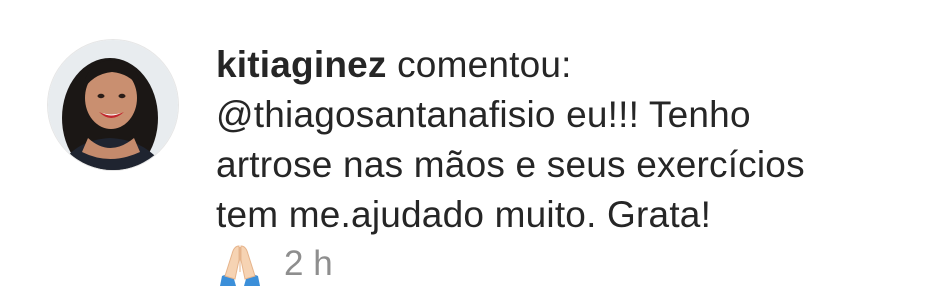  I want to click on comment-meta: 2 h, so click(566, 264).